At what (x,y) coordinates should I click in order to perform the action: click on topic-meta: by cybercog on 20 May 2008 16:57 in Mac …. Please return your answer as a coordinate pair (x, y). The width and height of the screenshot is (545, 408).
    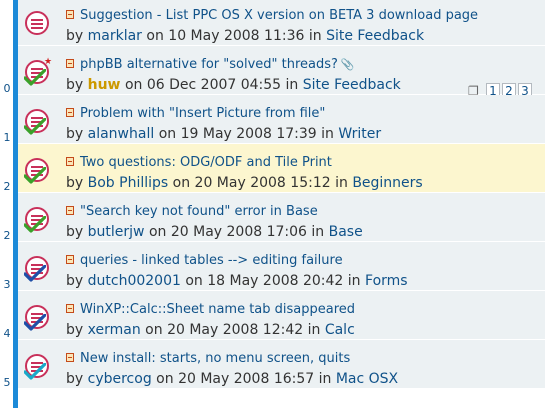
    Looking at the image, I should click on (232, 379).